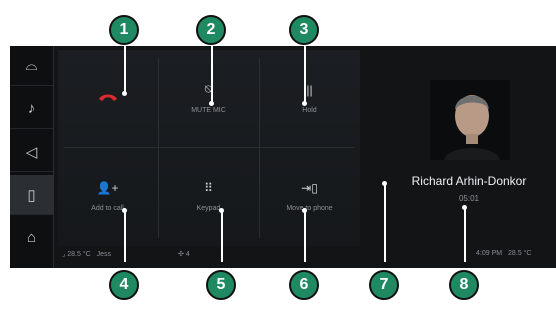  I want to click on callout-badge-1: 1, so click(124, 30).